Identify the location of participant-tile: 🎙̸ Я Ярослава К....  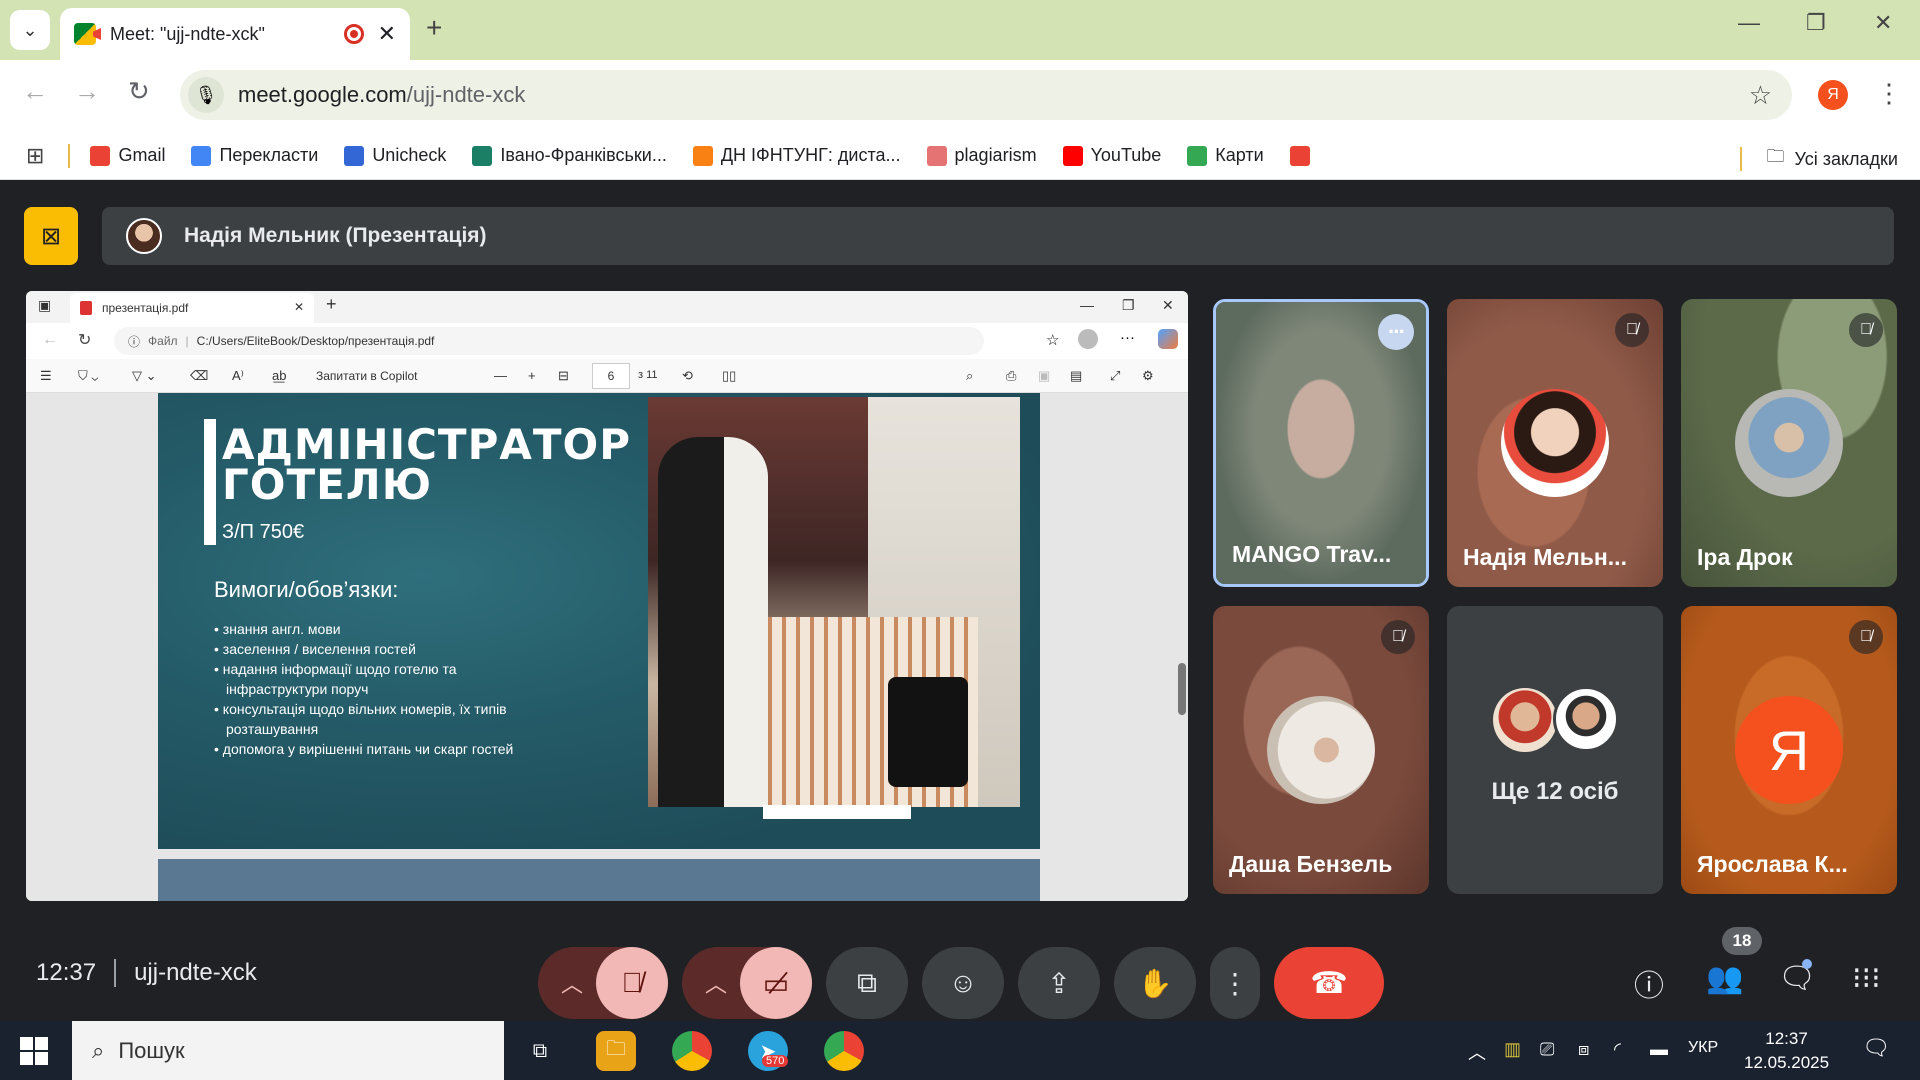
(1789, 750).